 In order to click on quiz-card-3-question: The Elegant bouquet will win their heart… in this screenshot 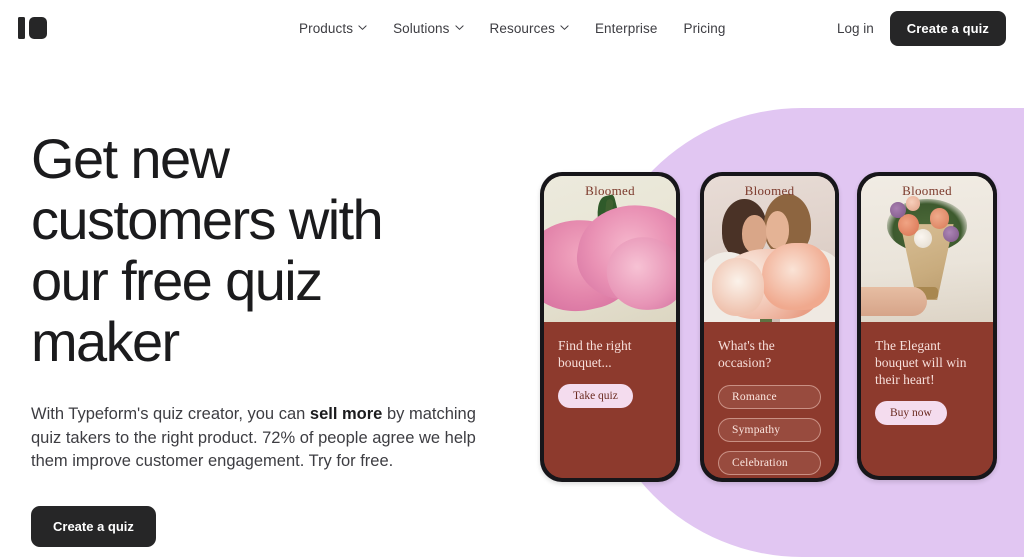, I will do `click(921, 362)`.